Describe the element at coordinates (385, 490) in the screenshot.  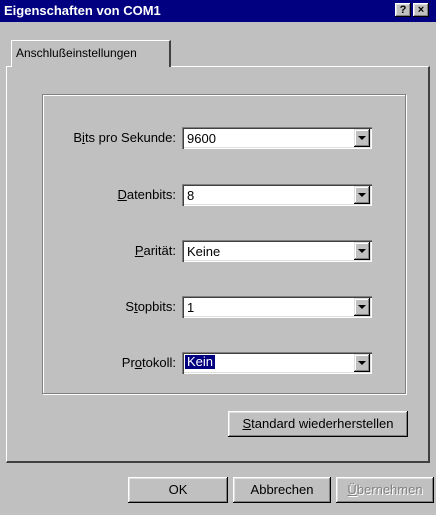
I see `apply-button: Übernehmen` at that location.